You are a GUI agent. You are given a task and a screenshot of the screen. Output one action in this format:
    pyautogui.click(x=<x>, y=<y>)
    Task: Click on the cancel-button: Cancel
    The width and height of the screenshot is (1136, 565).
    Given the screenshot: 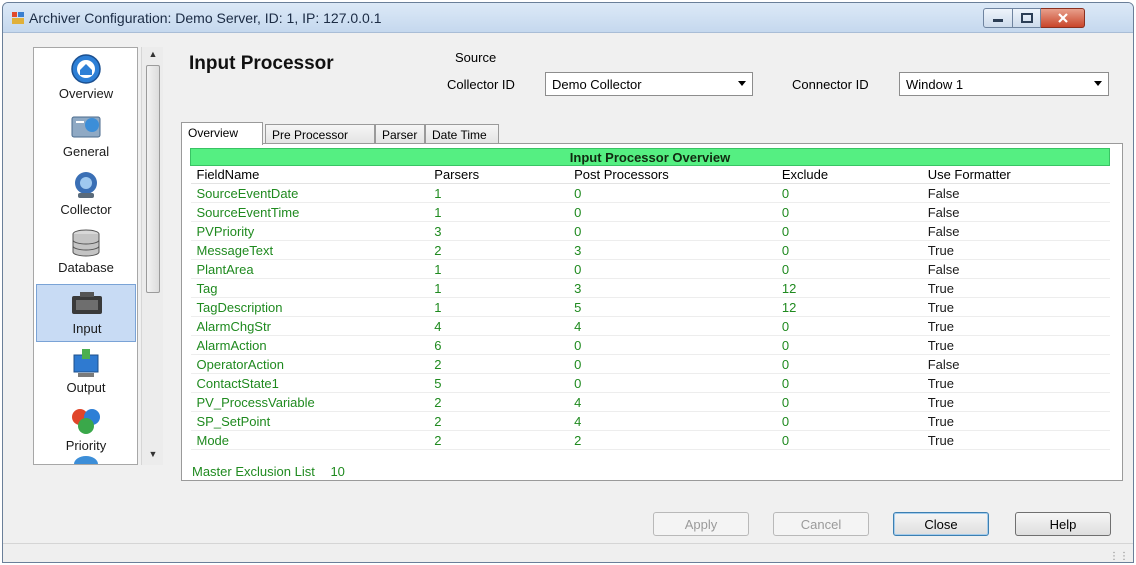 What is the action you would take?
    pyautogui.click(x=821, y=524)
    